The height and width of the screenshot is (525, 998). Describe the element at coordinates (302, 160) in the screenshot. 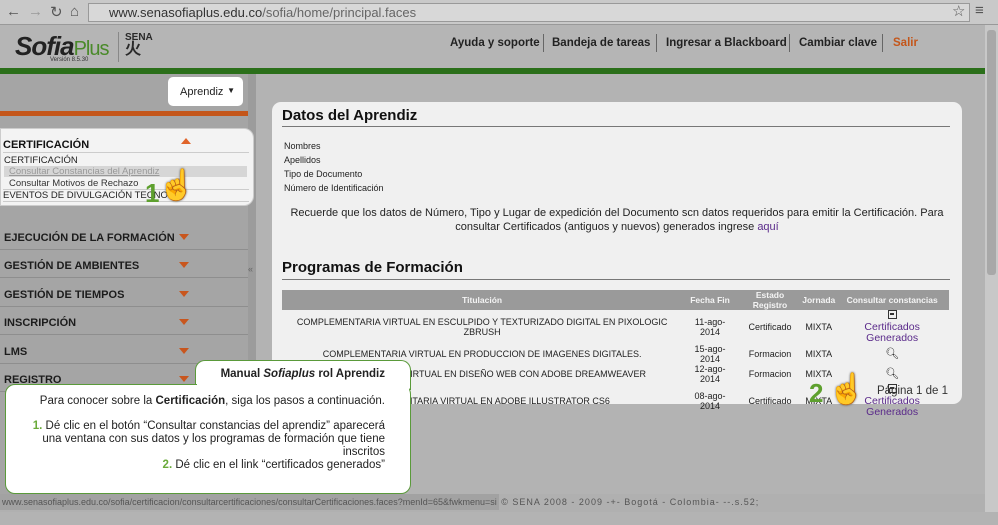

I see `field-apellidos: Apellidos` at that location.